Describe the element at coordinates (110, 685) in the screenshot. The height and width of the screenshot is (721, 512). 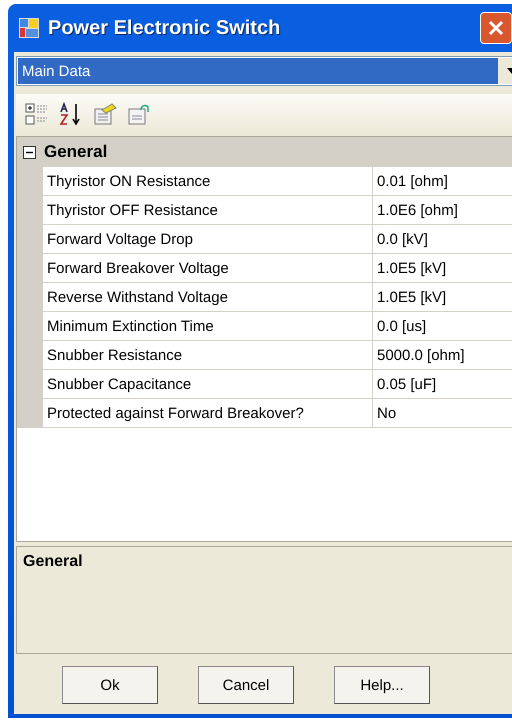
I see `dialog-button: Ok` at that location.